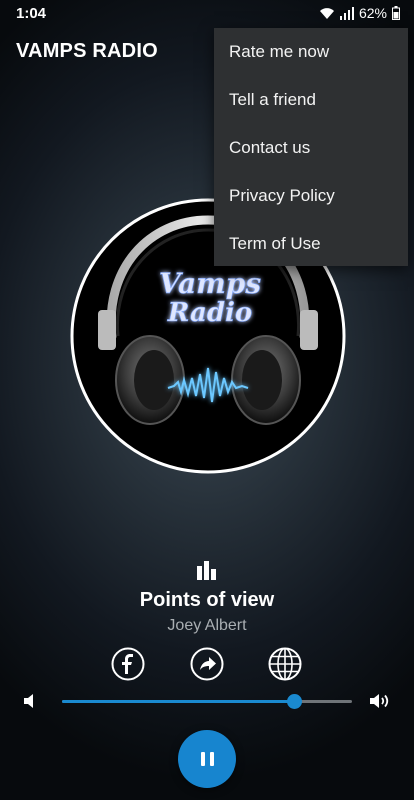  I want to click on pause-icon, so click(202, 759).